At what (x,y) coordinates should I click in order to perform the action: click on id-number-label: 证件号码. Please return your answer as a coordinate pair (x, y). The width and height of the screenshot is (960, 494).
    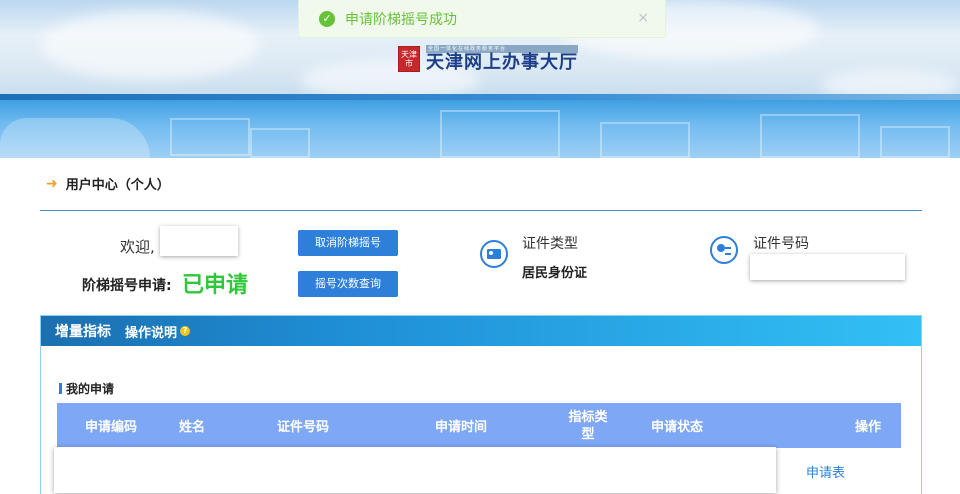
    Looking at the image, I should click on (781, 244).